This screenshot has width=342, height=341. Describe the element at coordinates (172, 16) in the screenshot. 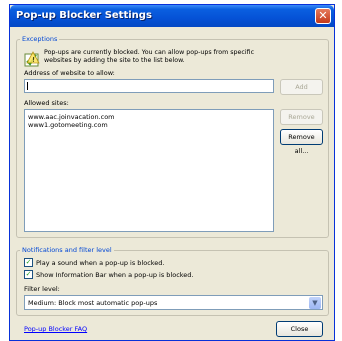

I see `title-bar: Pop-up Blocker Settings ✕` at that location.